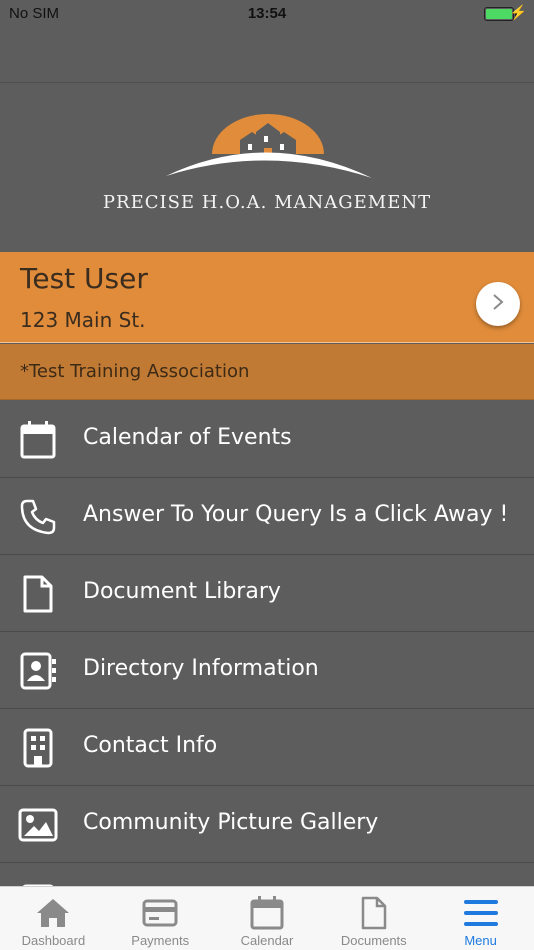 This screenshot has width=534, height=950. What do you see at coordinates (160, 940) in the screenshot?
I see `tab-label: Payments` at bounding box center [160, 940].